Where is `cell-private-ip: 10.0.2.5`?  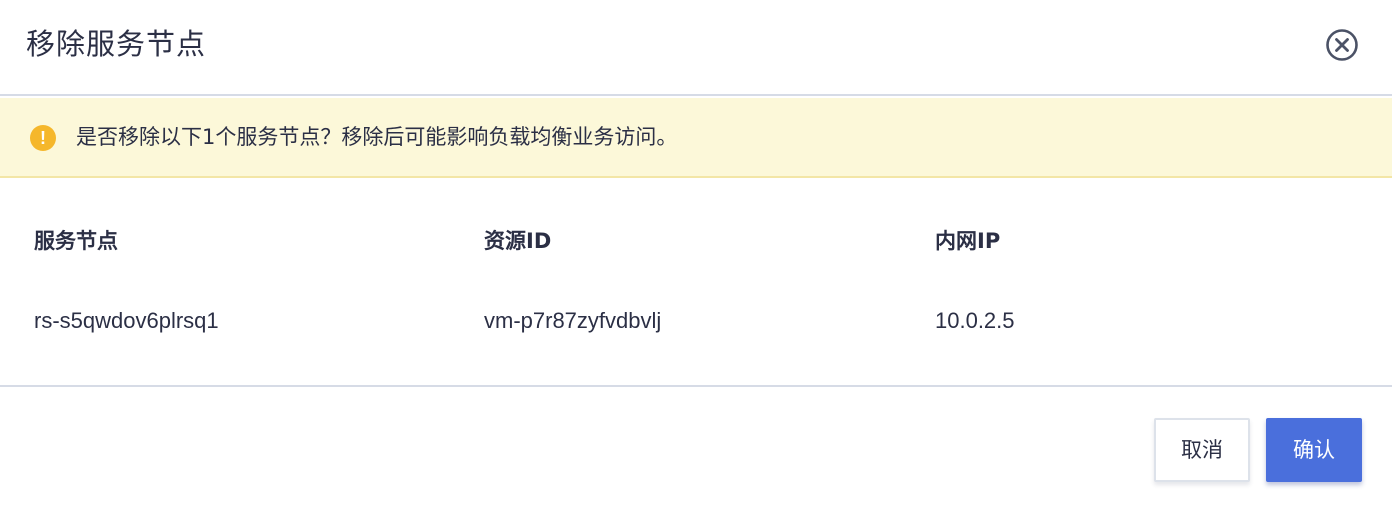
cell-private-ip: 10.0.2.5 is located at coordinates (975, 320).